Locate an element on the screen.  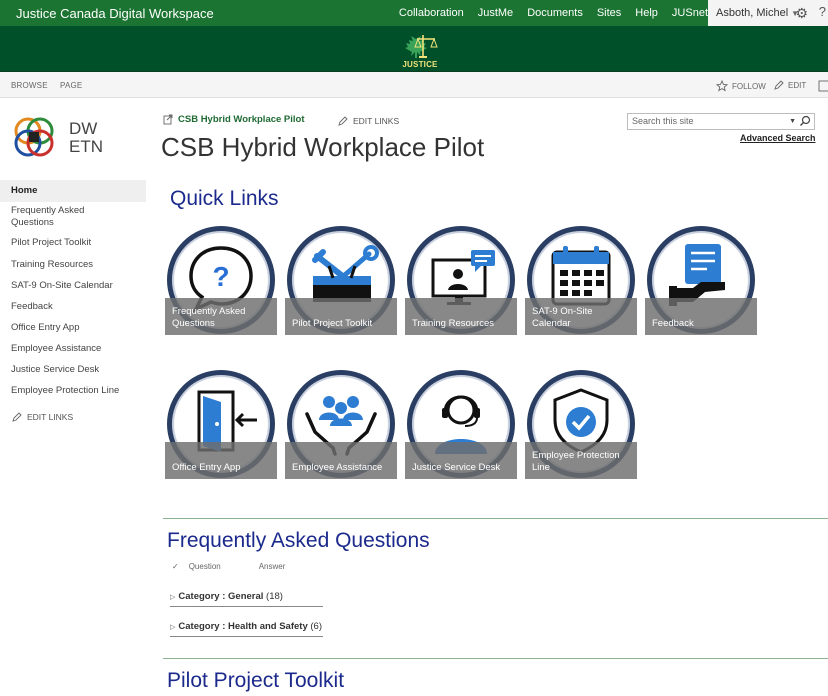
tile-label-bg: Employee Protection Line is located at coordinates (581, 460).